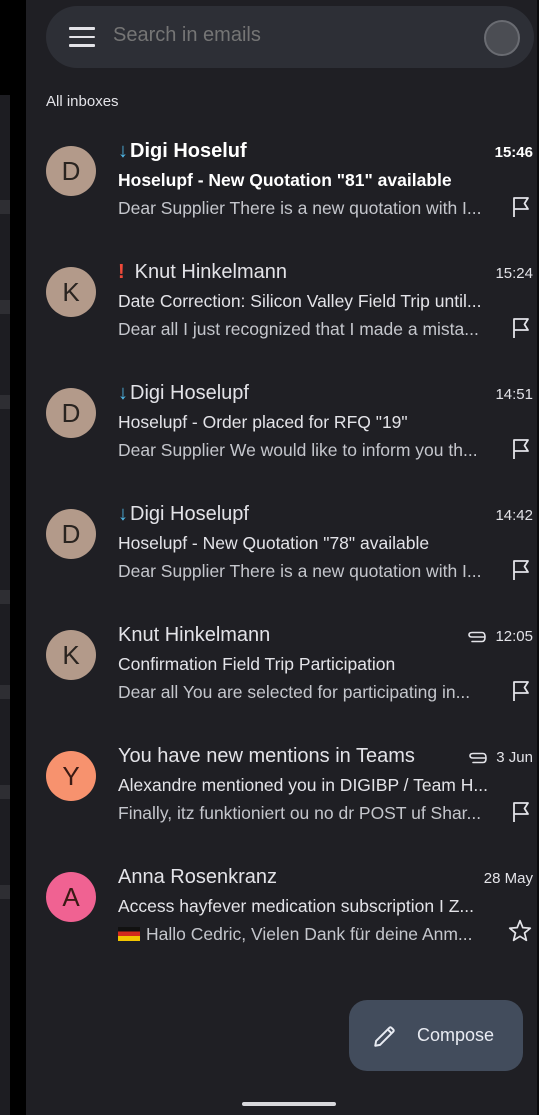 The height and width of the screenshot is (1115, 539). What do you see at coordinates (285, 180) in the screenshot?
I see `mail-subject: Hoselupf - New Quotation "81" available` at bounding box center [285, 180].